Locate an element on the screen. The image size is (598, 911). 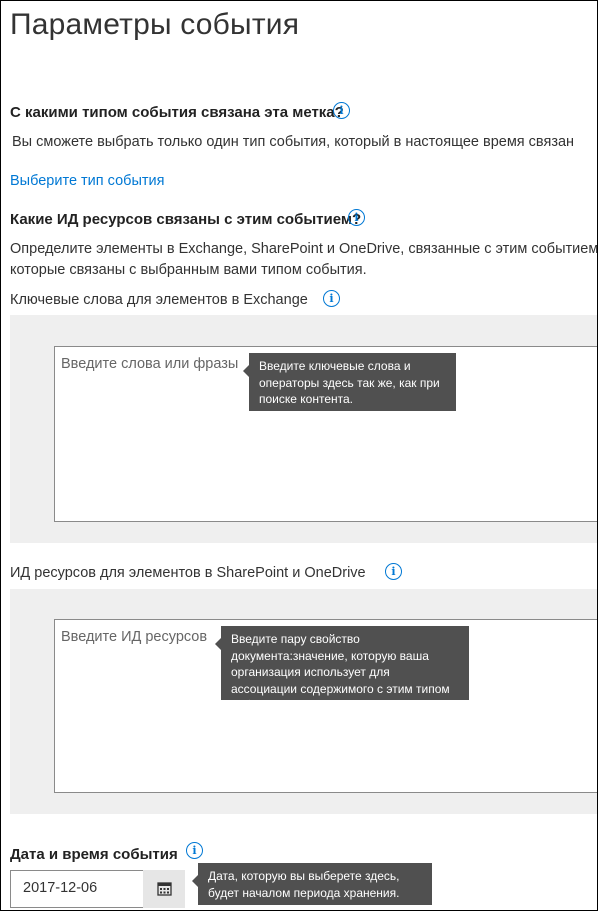
event-date-label: Дата и время события is located at coordinates (94, 854).